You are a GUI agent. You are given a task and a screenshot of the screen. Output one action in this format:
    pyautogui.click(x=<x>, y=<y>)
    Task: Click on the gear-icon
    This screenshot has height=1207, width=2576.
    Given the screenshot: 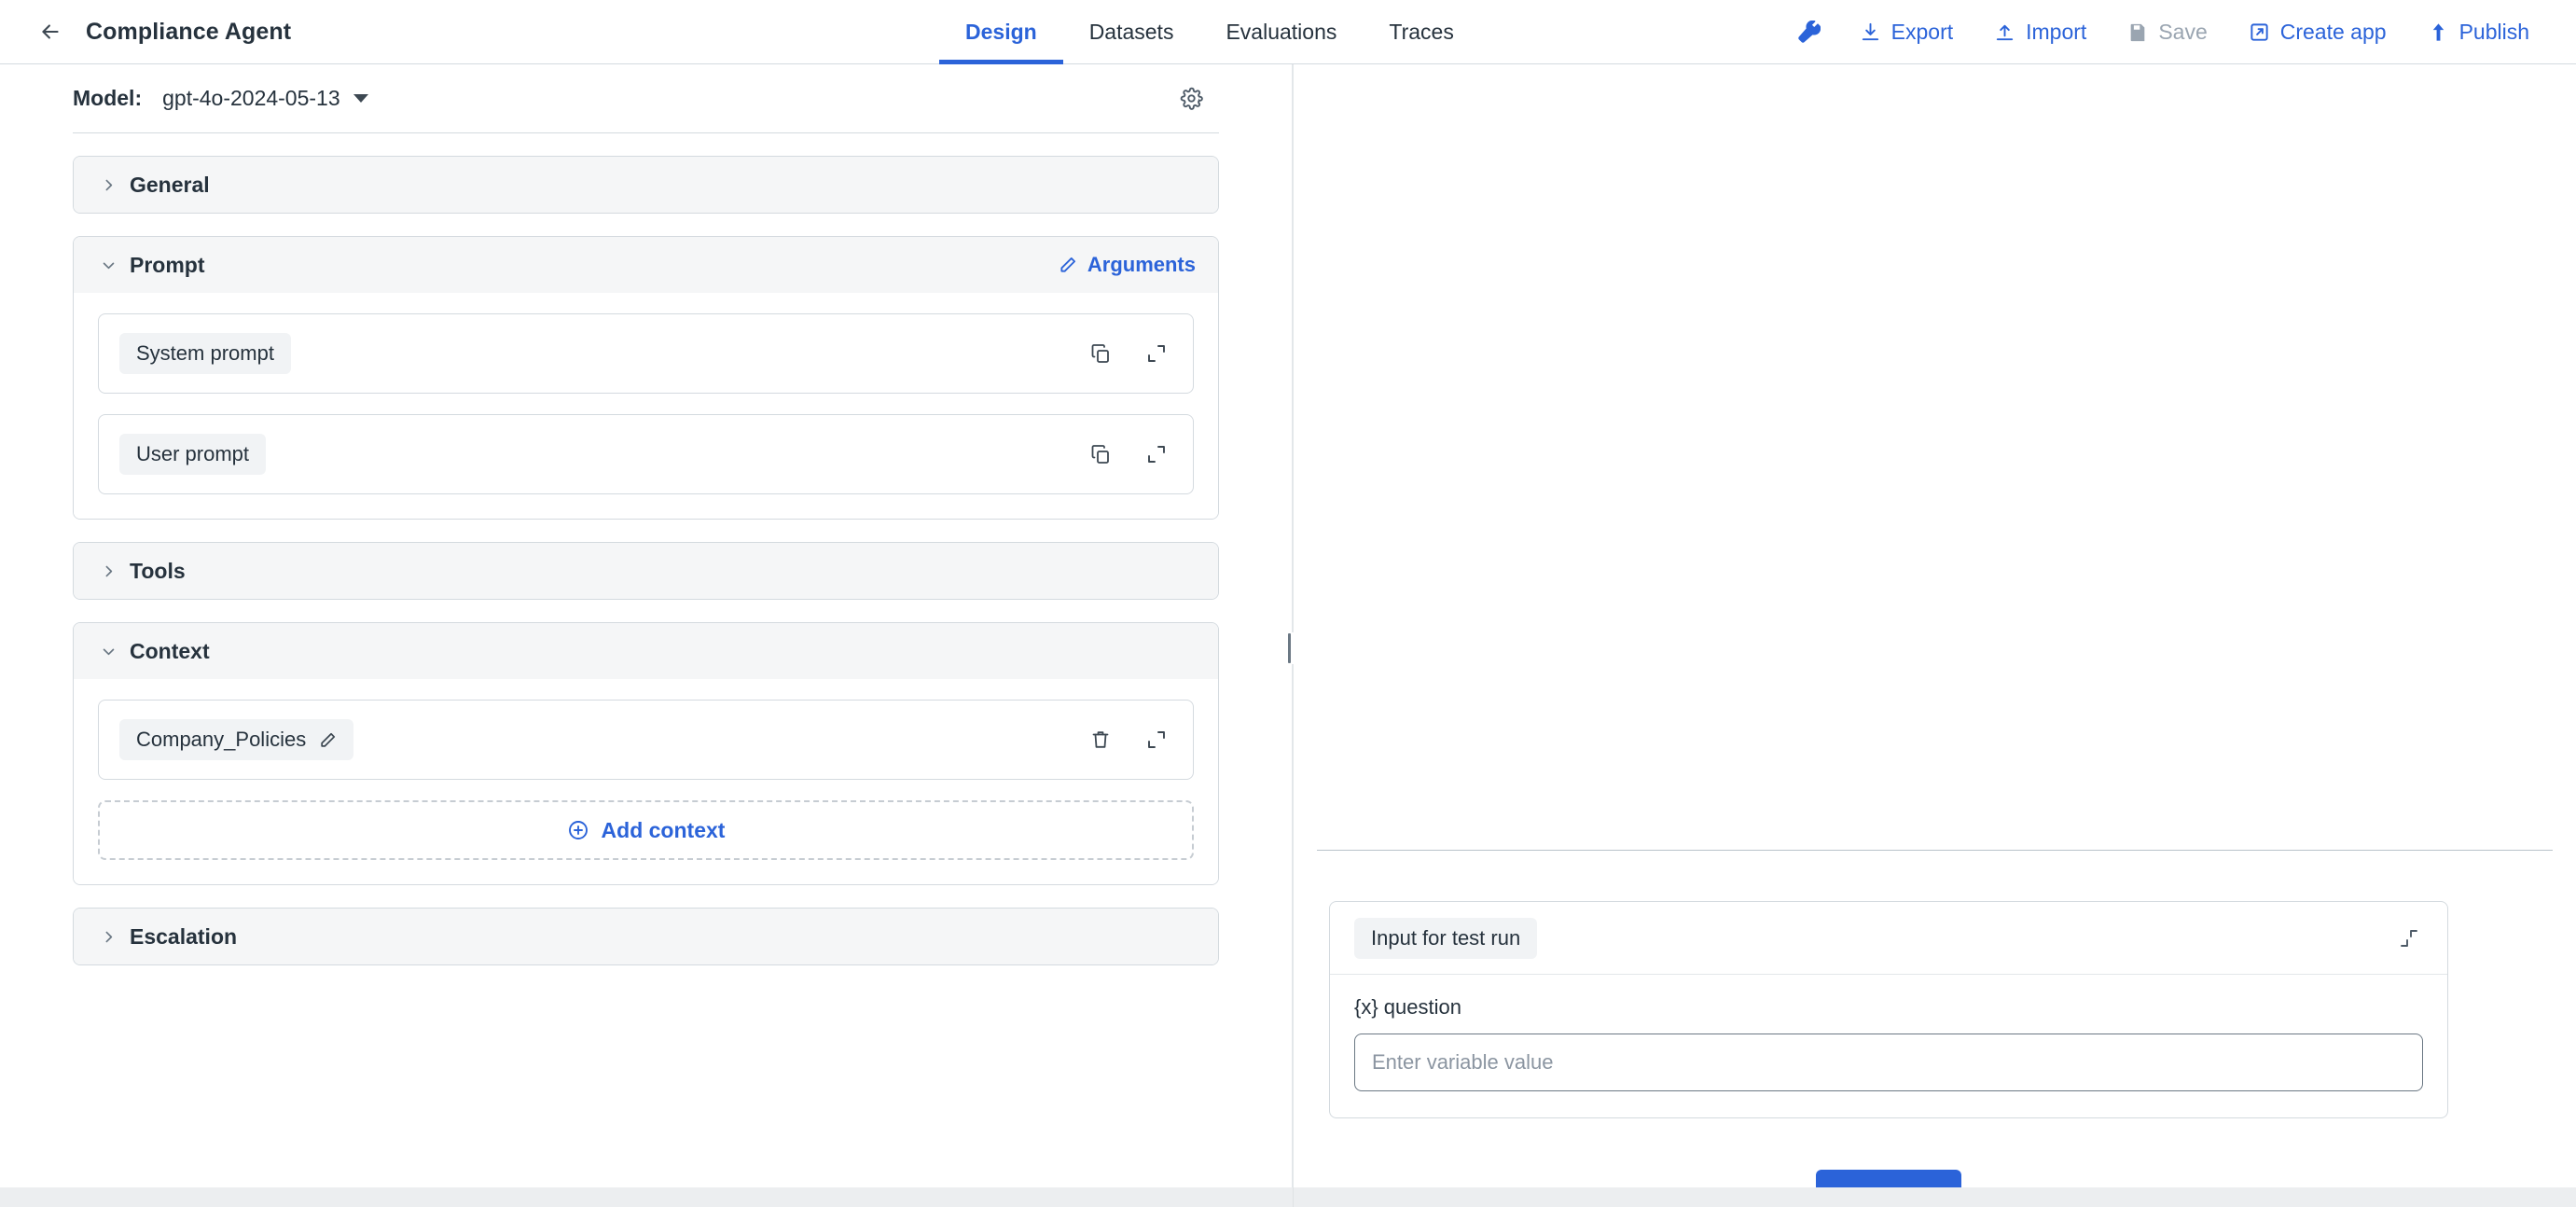 What is the action you would take?
    pyautogui.click(x=1191, y=98)
    